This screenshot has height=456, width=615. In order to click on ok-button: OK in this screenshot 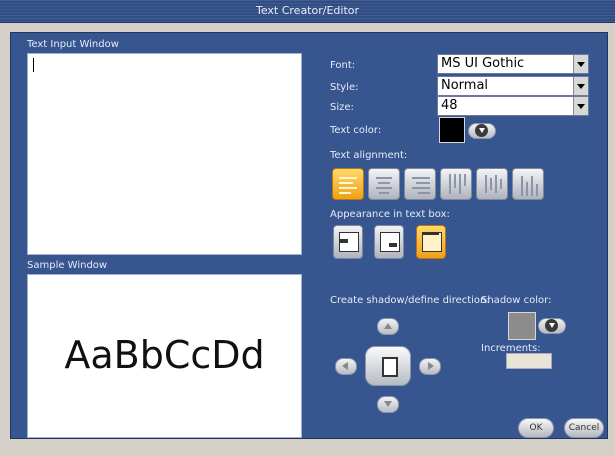, I will do `click(536, 428)`.